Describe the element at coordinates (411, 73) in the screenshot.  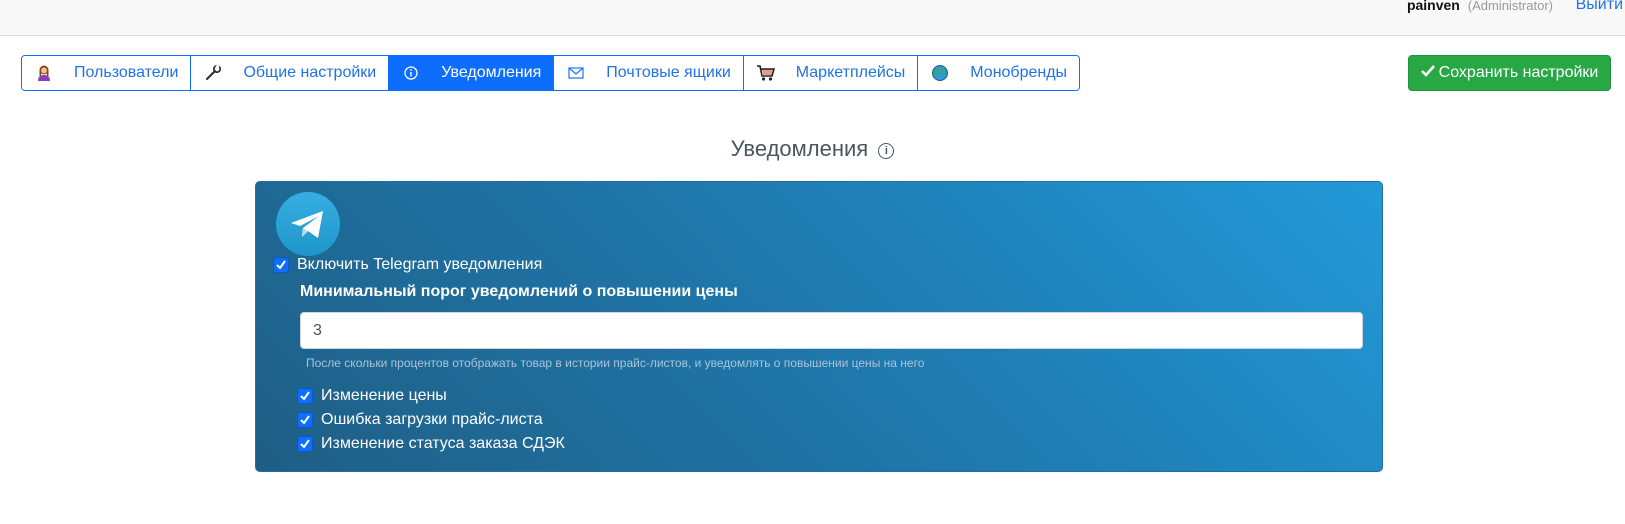
I see `info-icon` at that location.